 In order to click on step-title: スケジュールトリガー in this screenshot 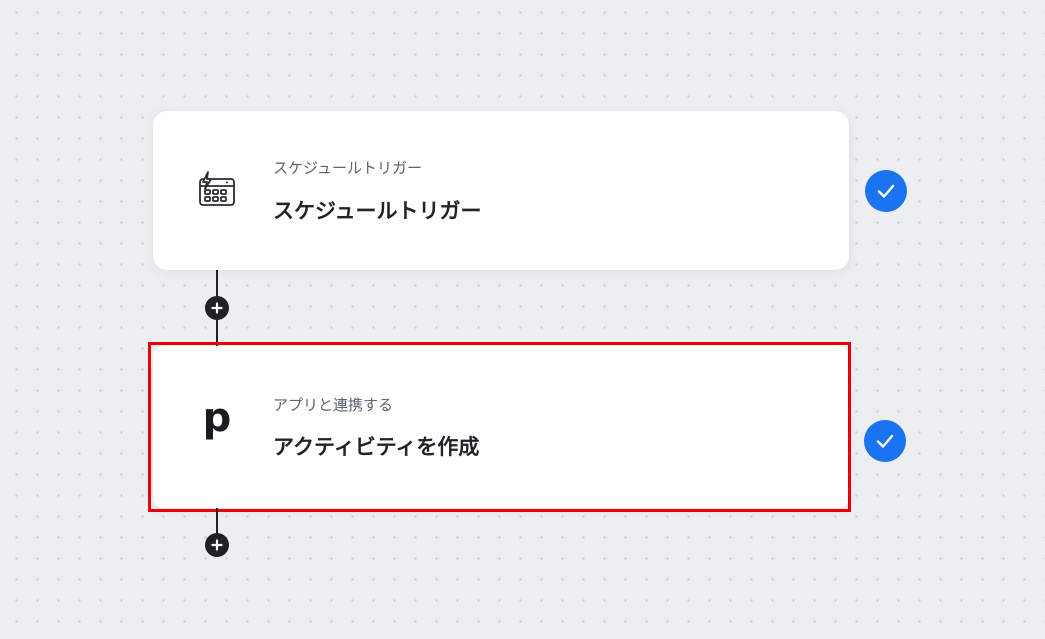, I will do `click(377, 211)`.